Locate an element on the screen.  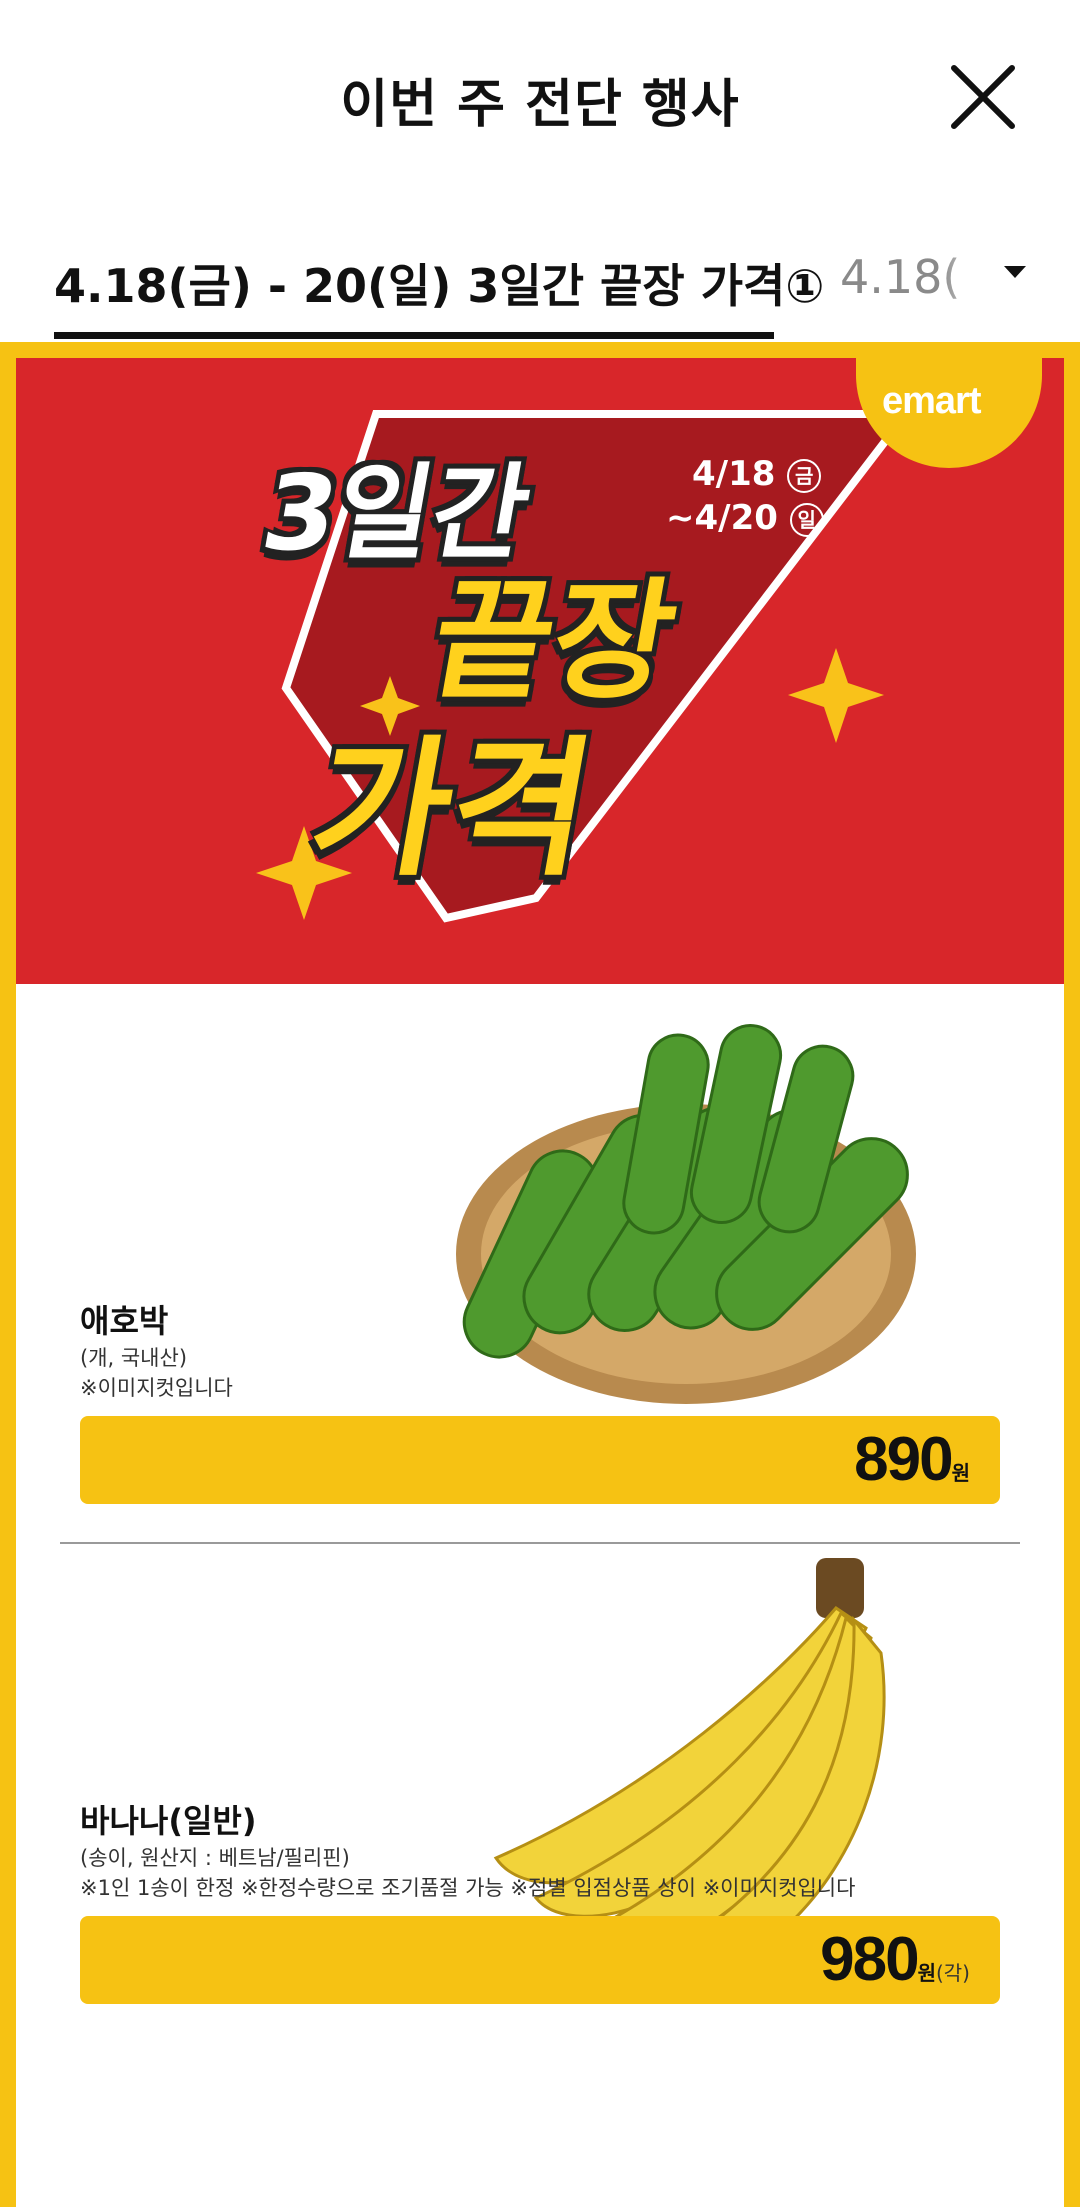
banner-date-end: ~4/20 일 is located at coordinates (745, 518).